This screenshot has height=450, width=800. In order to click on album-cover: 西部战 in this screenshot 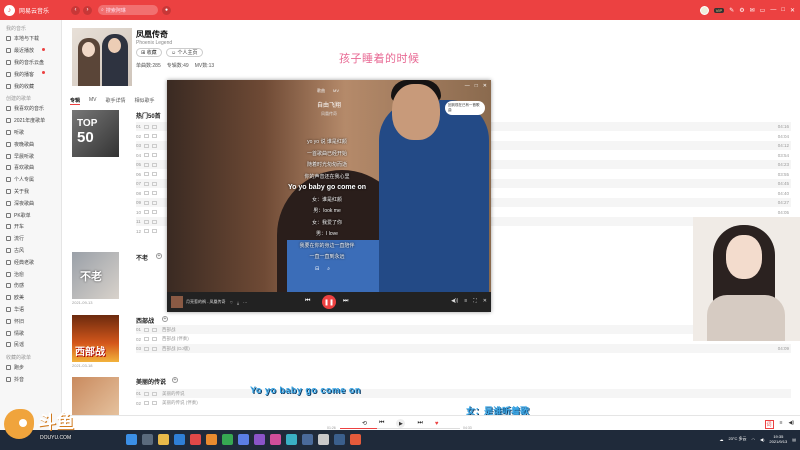, I will do `click(95, 338)`.